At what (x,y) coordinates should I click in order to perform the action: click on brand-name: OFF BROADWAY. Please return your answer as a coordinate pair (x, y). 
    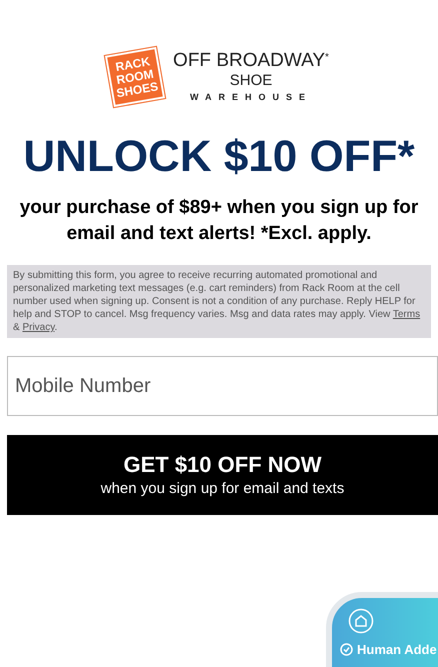
    Looking at the image, I should click on (249, 61).